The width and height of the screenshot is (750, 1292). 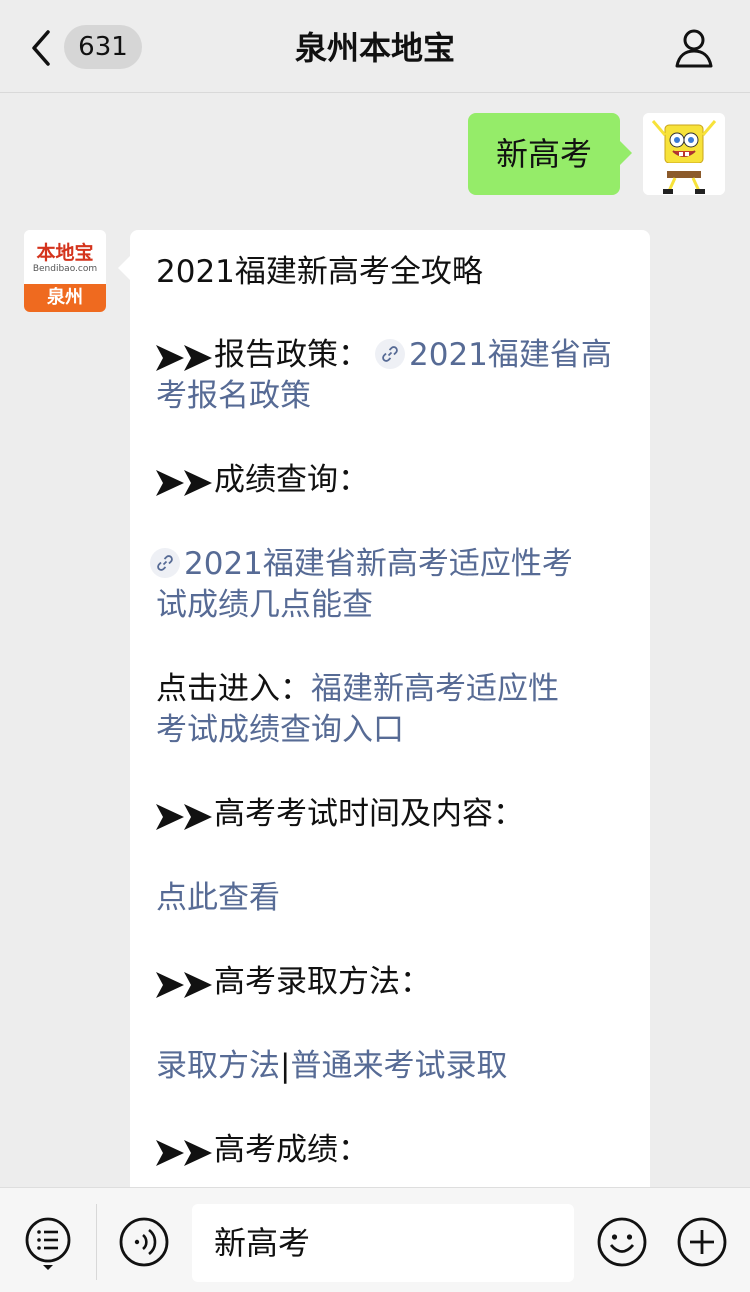 What do you see at coordinates (144, 1242) in the screenshot?
I see `voice-icon` at bounding box center [144, 1242].